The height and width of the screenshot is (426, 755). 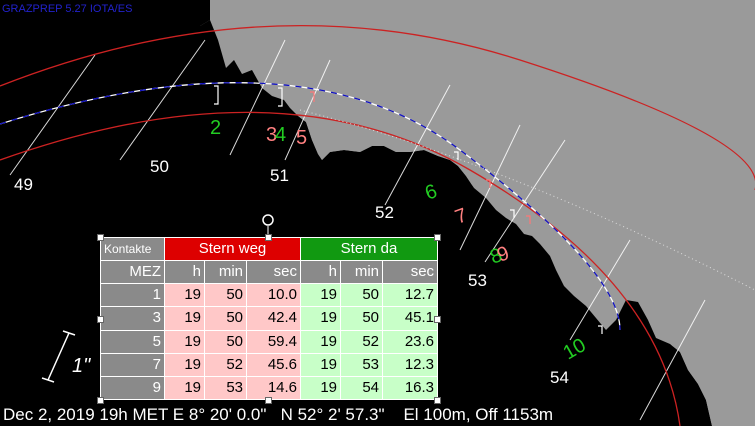 I want to click on table-subheader-row: MEZ h min sec h min sec, so click(x=269, y=272).